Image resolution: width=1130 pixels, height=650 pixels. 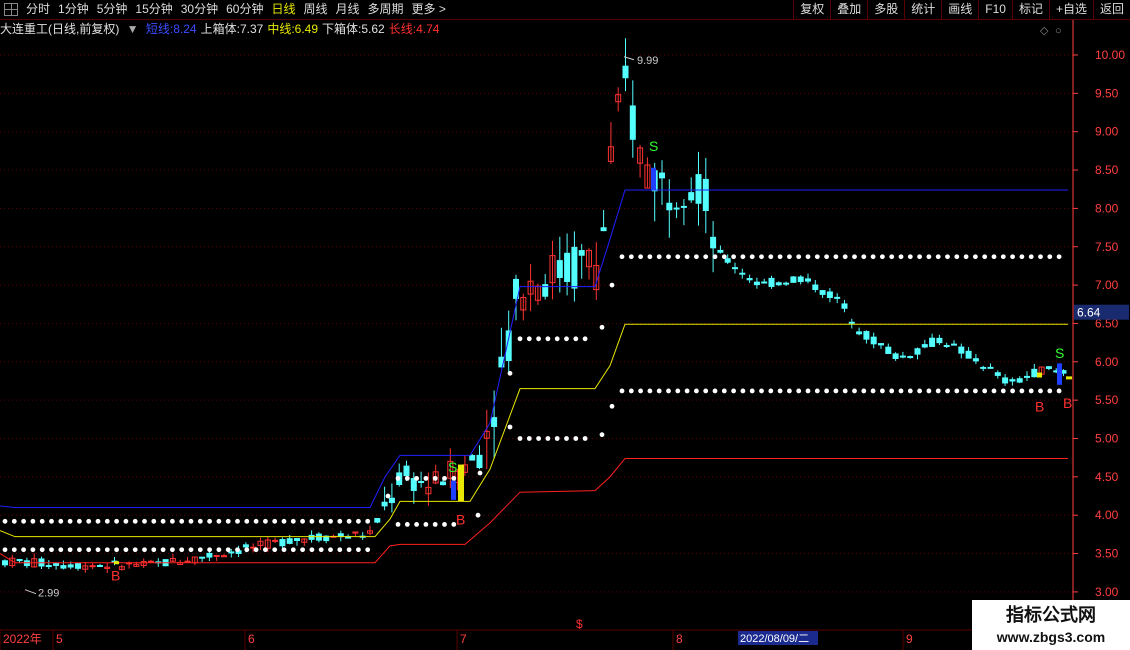 I want to click on watermark-url: www.zbgs3.com, so click(x=1051, y=637).